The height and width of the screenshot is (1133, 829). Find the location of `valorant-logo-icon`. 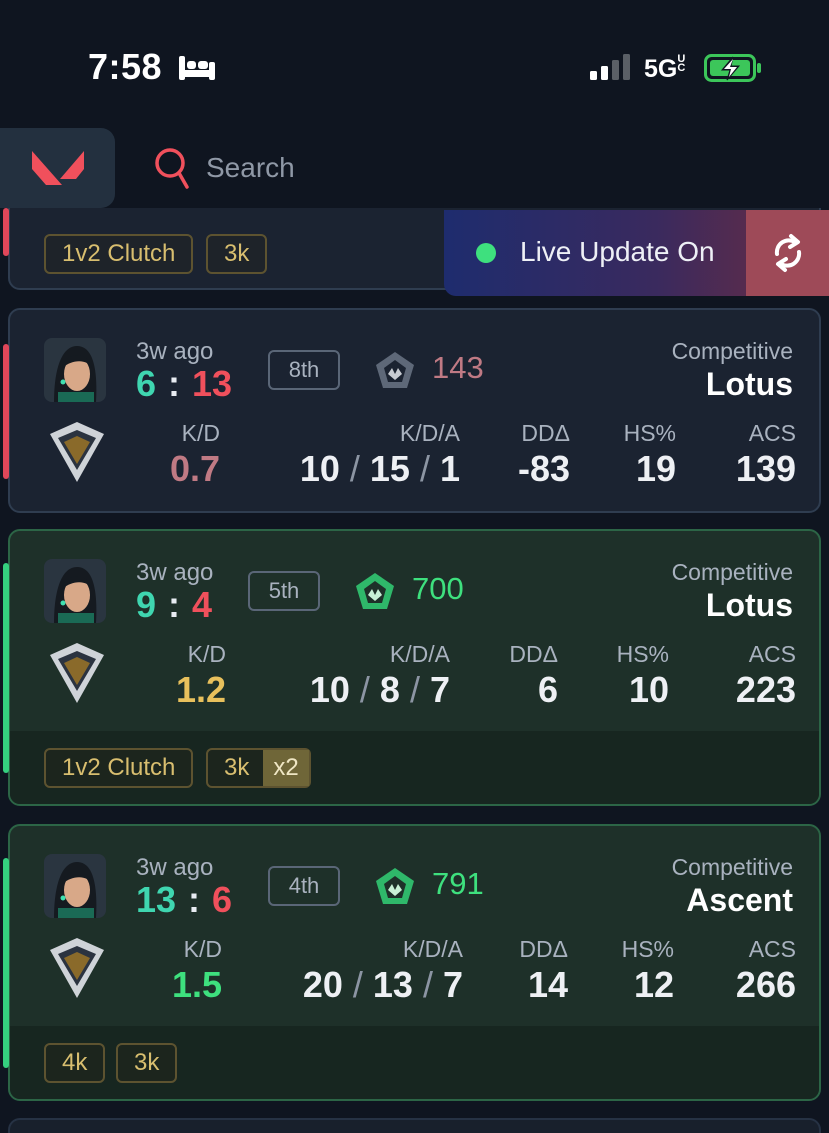

valorant-logo-icon is located at coordinates (57, 168).